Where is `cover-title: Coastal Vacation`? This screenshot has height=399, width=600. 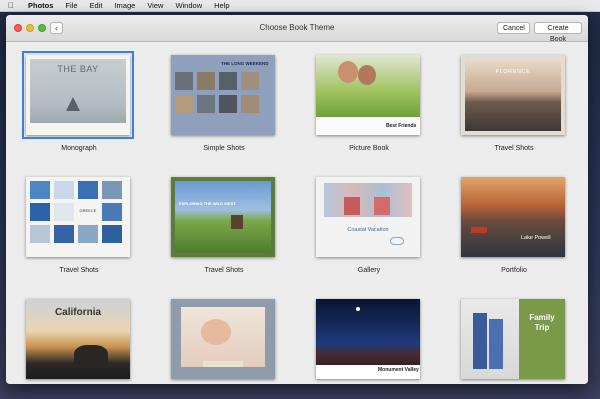
cover-title: Coastal Vacation is located at coordinates (368, 230).